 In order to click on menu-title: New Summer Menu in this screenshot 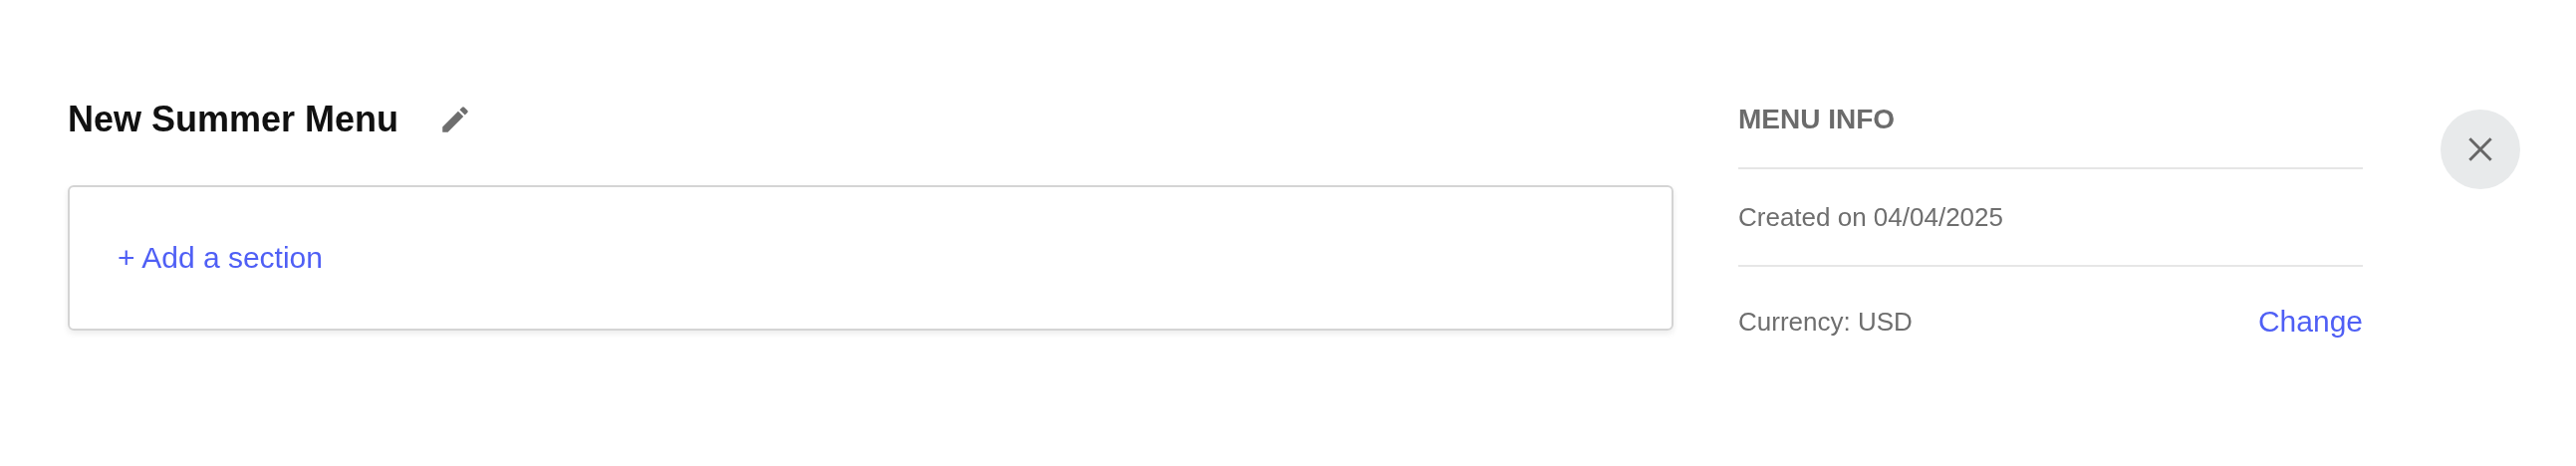, I will do `click(233, 120)`.